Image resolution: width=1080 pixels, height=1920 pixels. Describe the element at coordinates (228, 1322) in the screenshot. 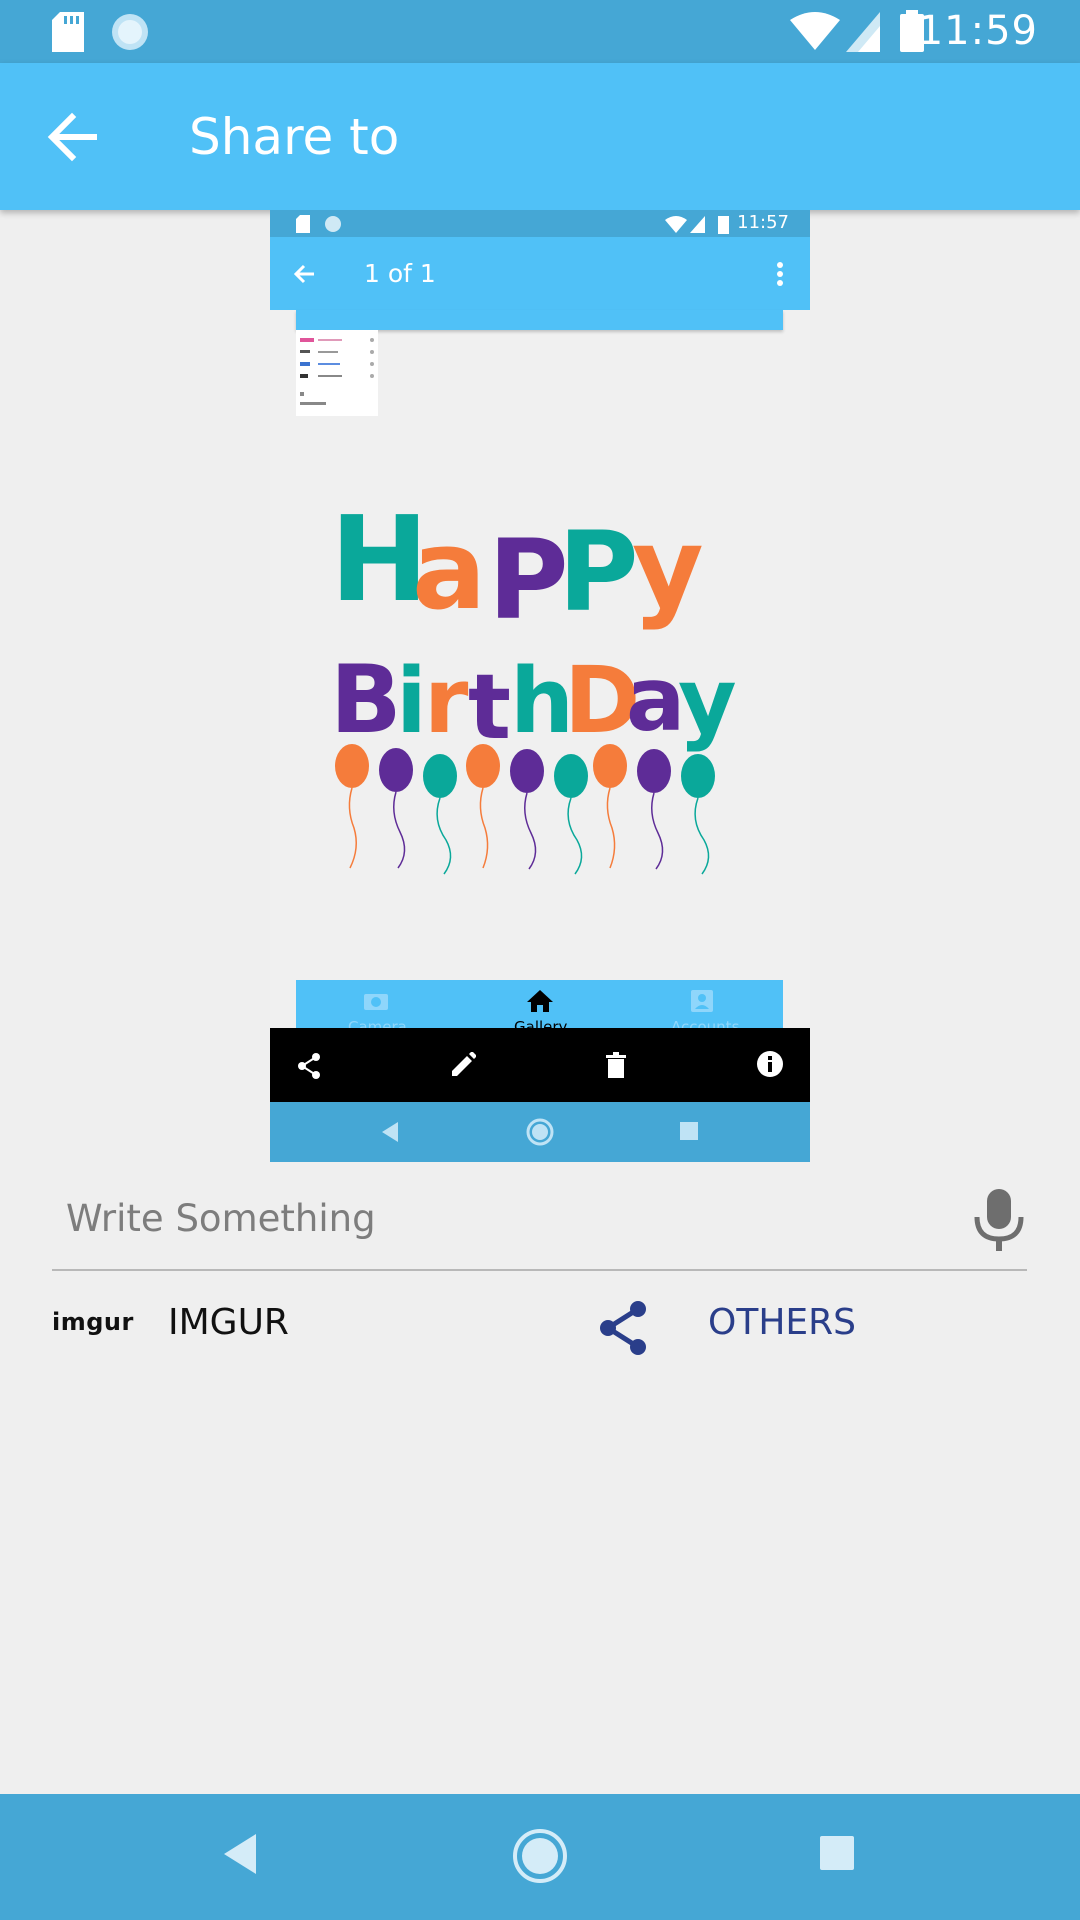

I see `imgur-share-button: IMGUR` at that location.